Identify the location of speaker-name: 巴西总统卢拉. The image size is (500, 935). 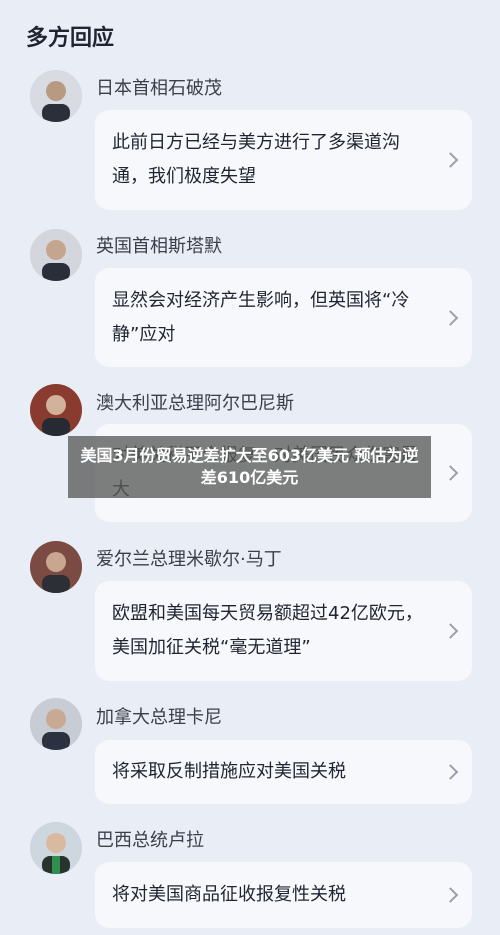
(150, 840).